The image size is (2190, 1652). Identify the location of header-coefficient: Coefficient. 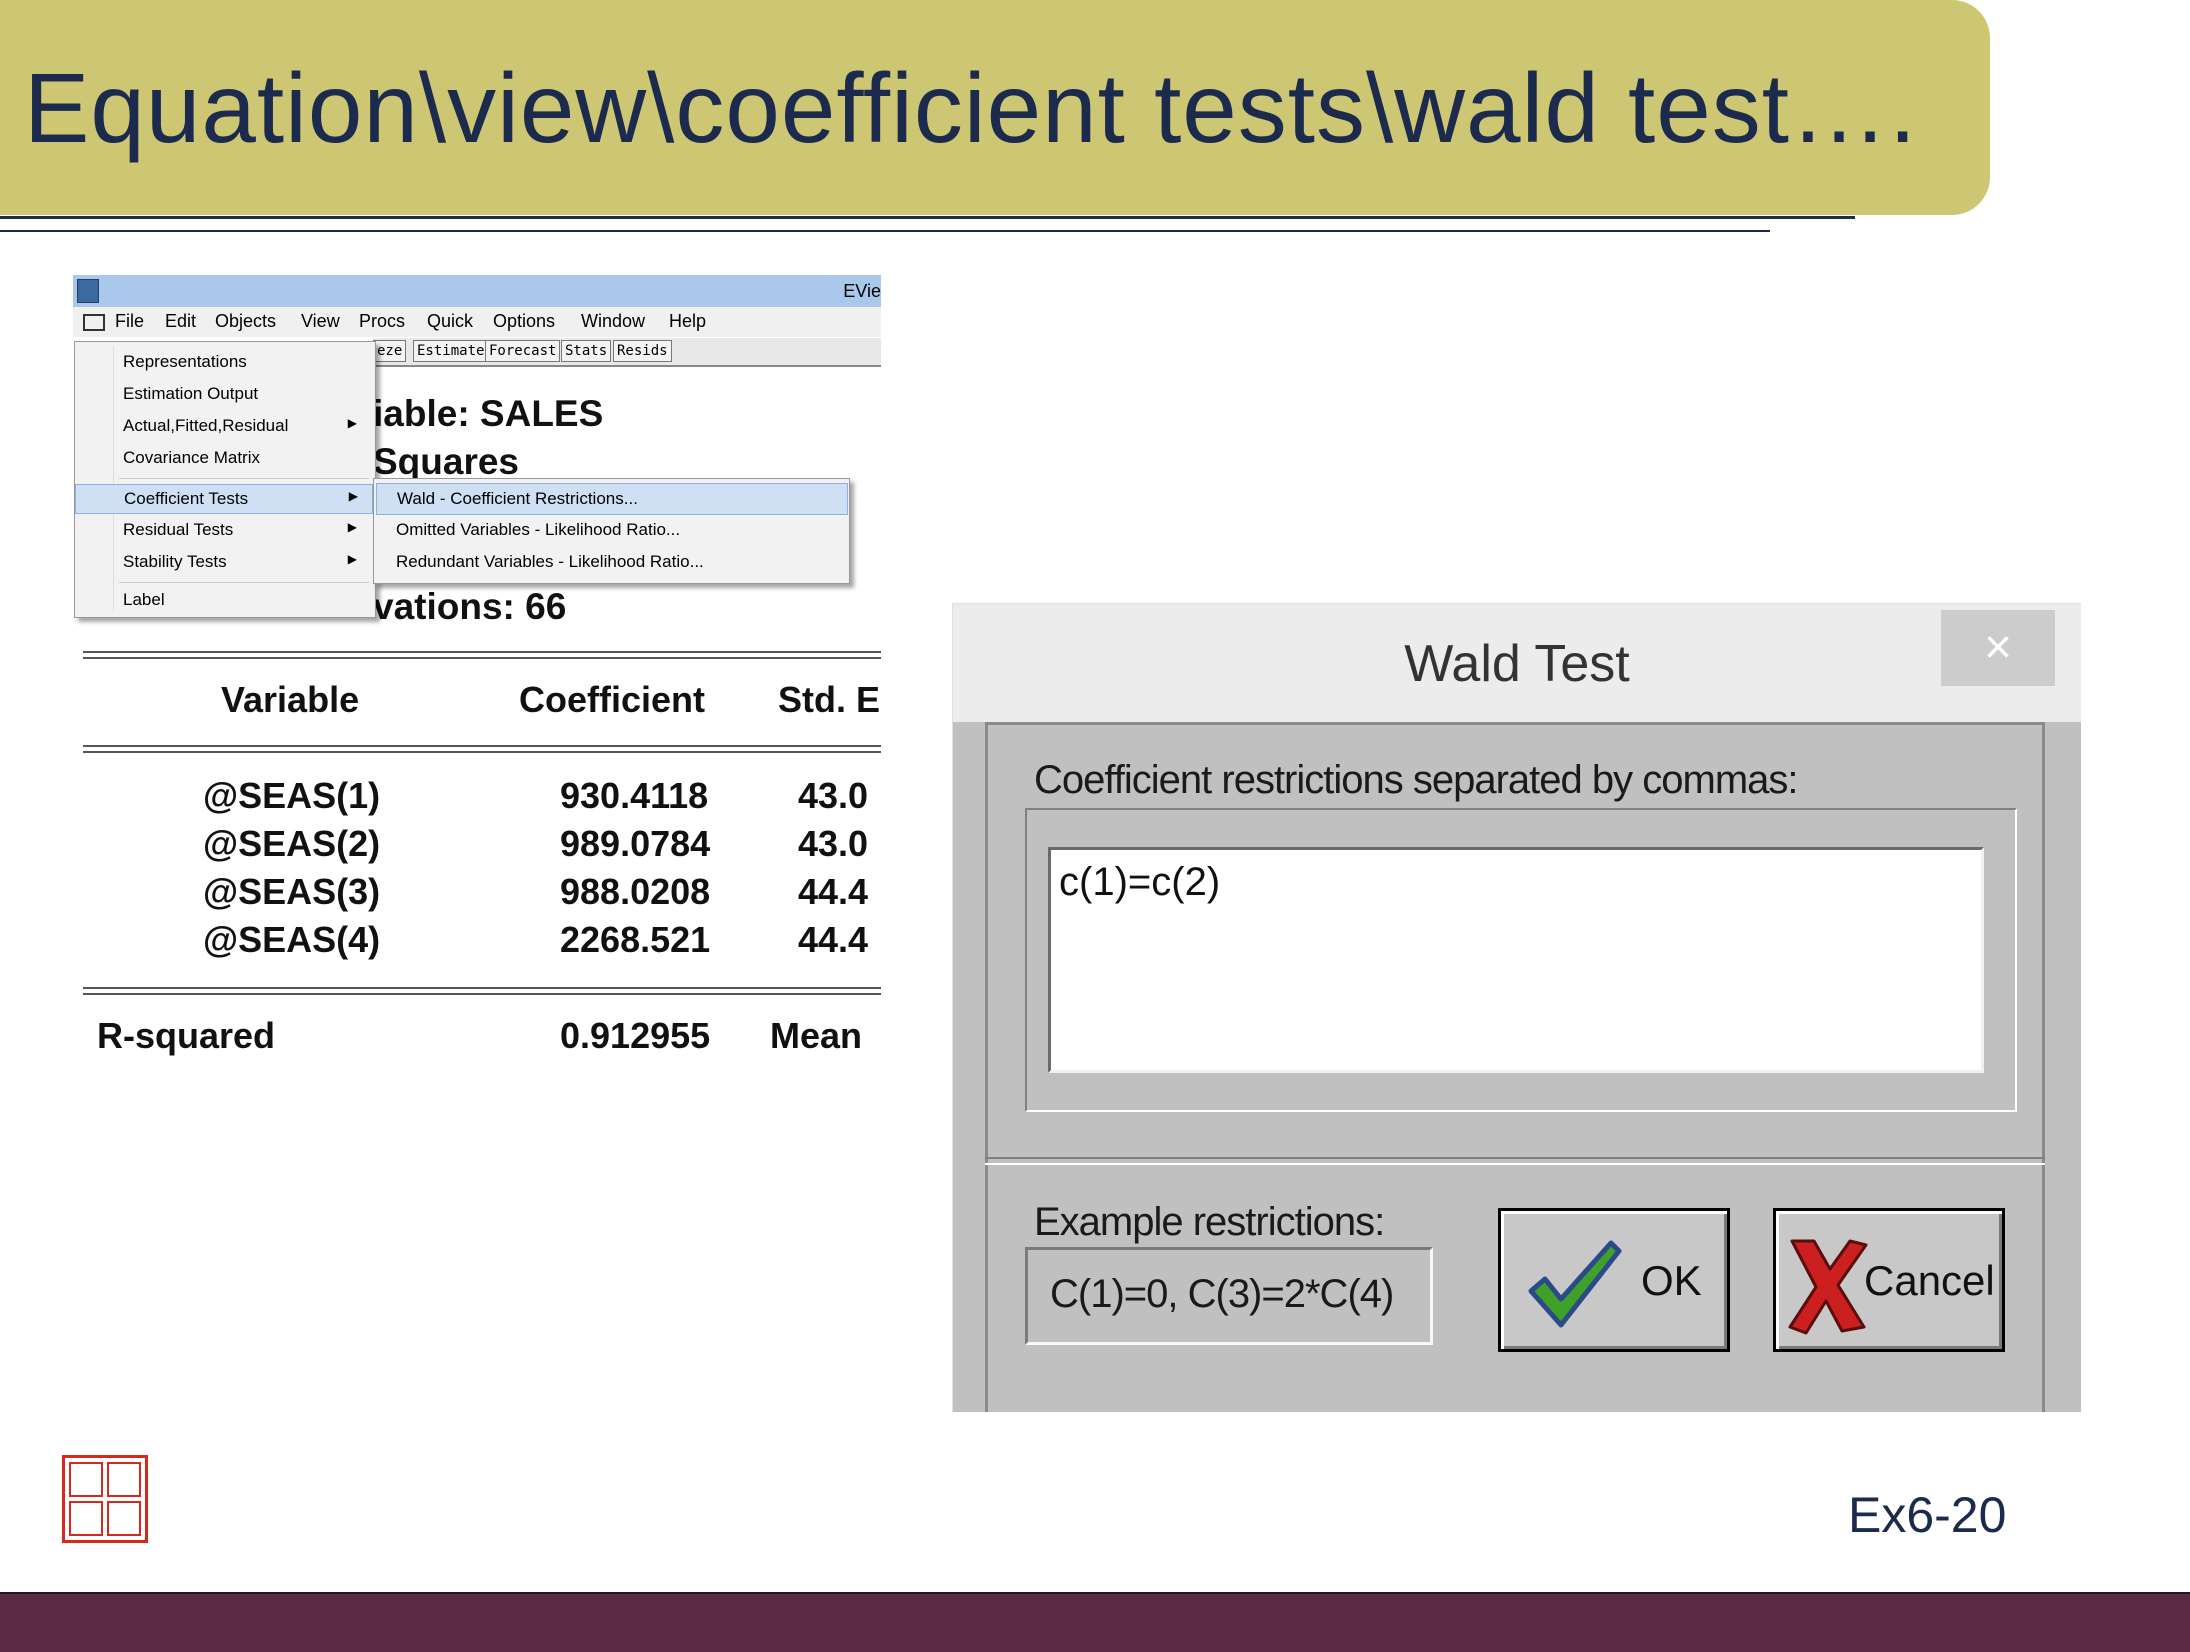
(612, 699).